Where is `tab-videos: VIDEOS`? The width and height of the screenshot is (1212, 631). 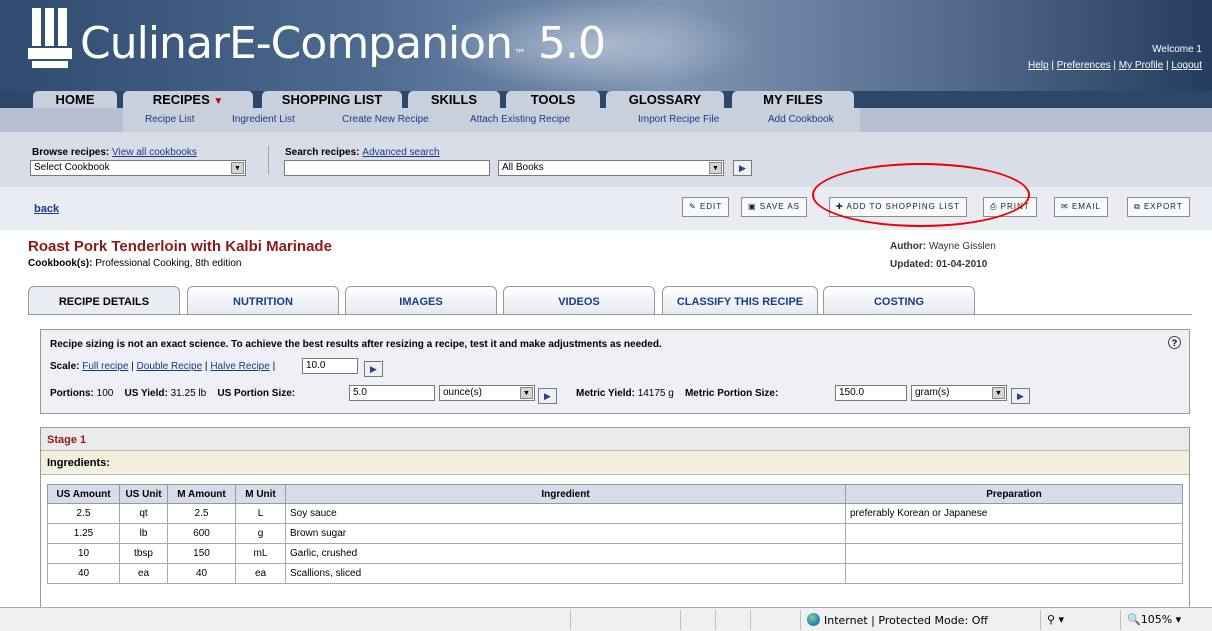
tab-videos: VIDEOS is located at coordinates (579, 300).